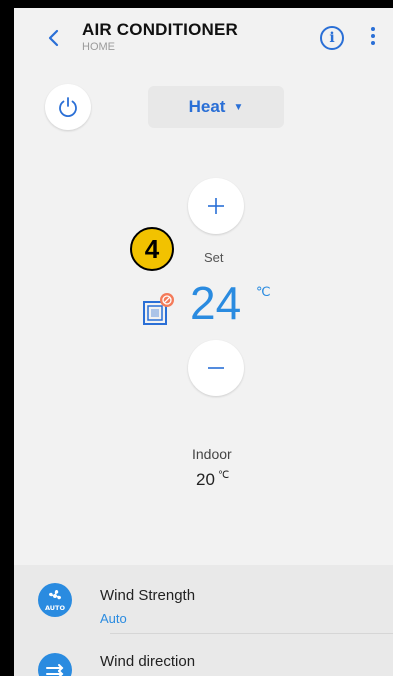 The width and height of the screenshot is (393, 676). I want to click on wind-direction-icon, so click(55, 664).